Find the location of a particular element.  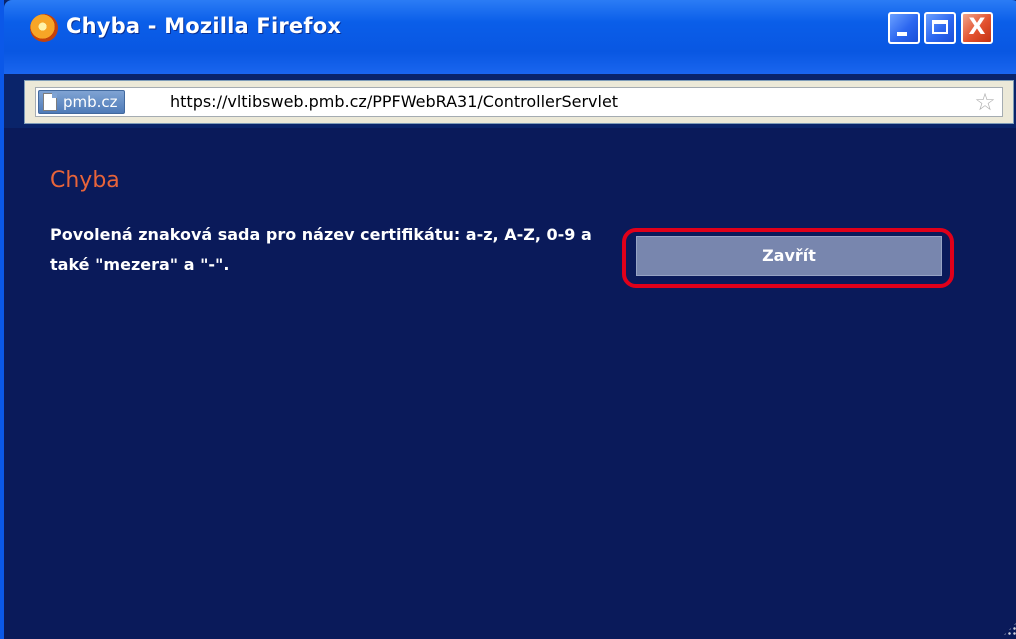

site-identity-button: pmb.cz is located at coordinates (81, 102).